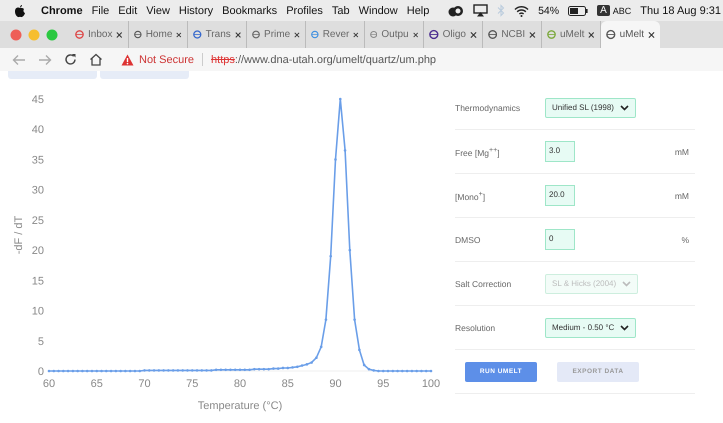 The width and height of the screenshot is (723, 423). I want to click on menu-item: Window, so click(378, 10).